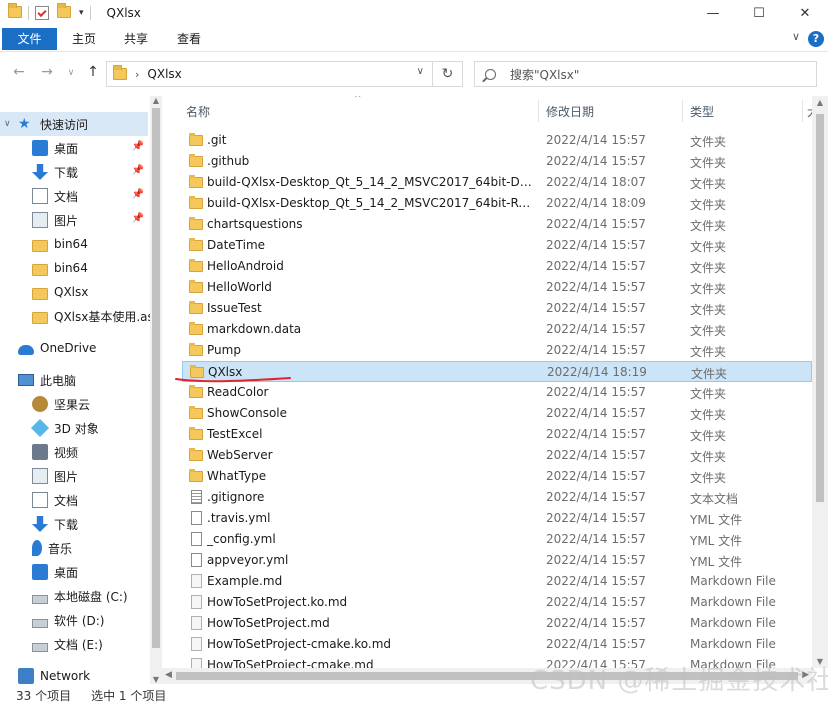 Image resolution: width=828 pixels, height=707 pixels. I want to click on column-name: 名称, so click(198, 111).